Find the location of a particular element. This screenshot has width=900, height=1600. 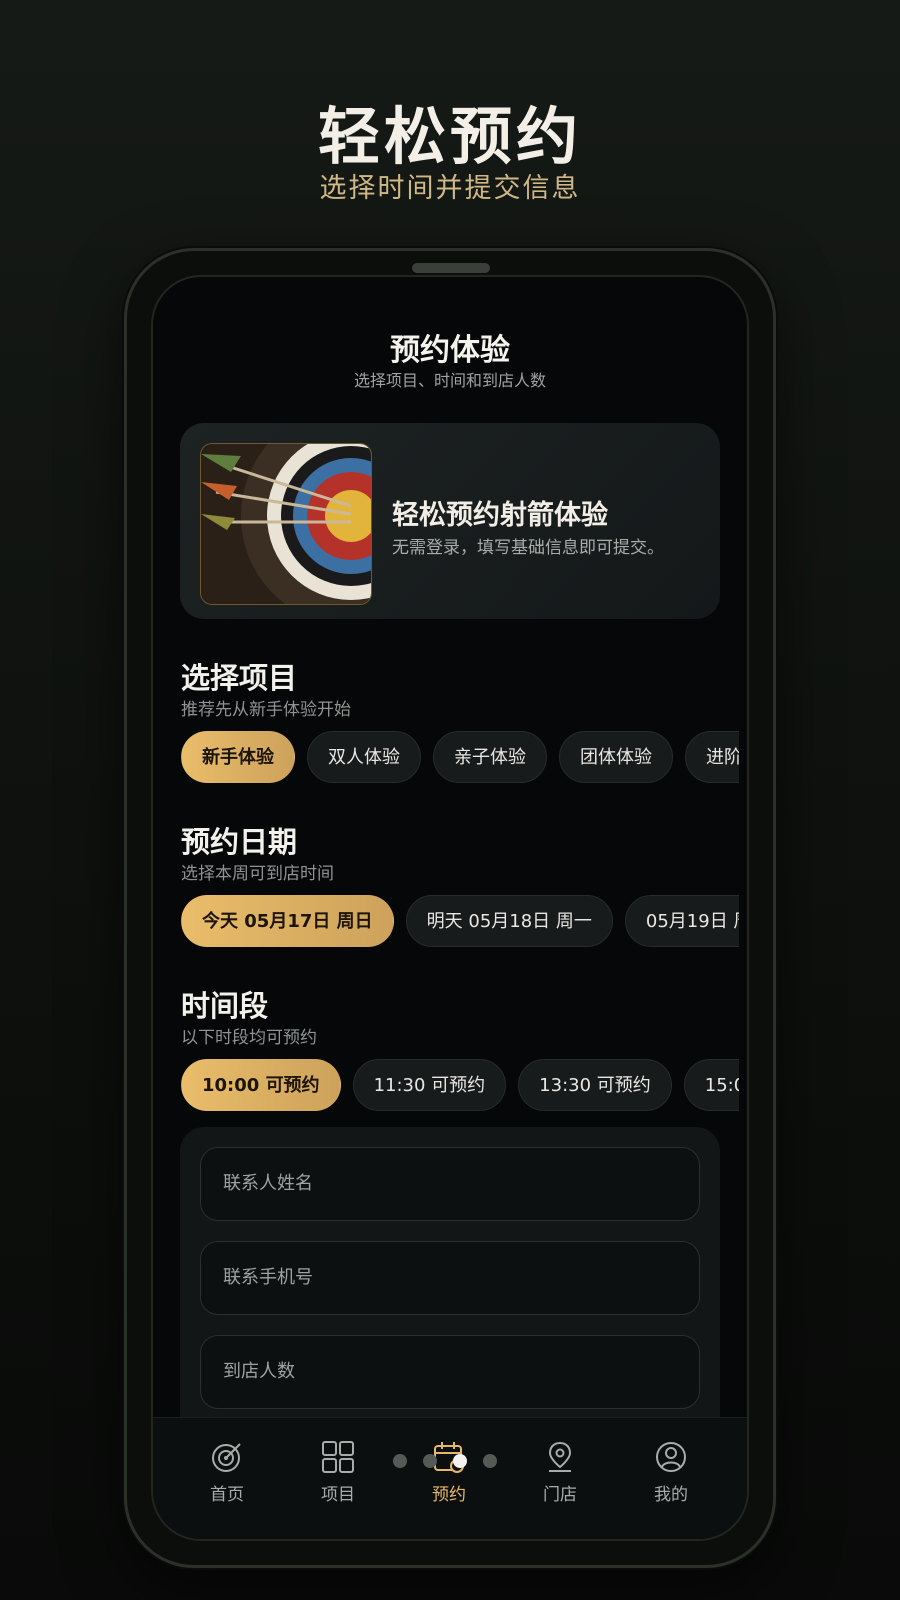

location-icon is located at coordinates (560, 1456).